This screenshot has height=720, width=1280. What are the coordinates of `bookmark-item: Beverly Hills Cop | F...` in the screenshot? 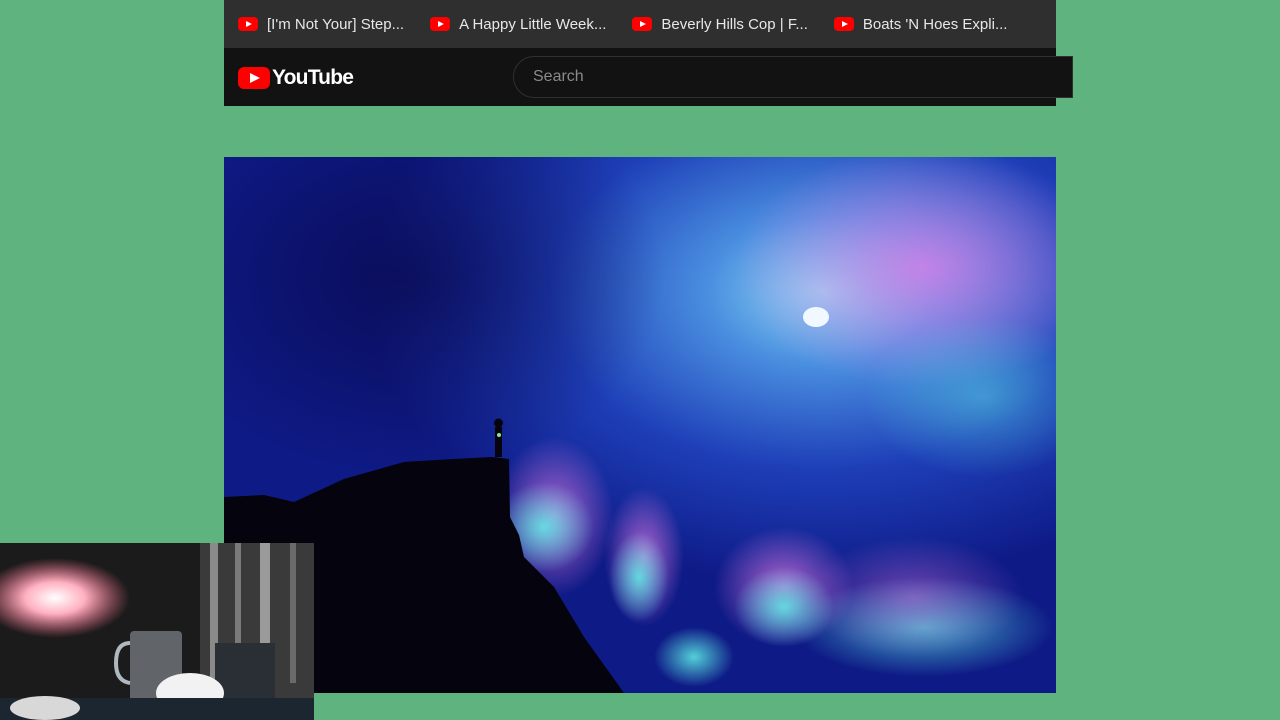 It's located at (720, 24).